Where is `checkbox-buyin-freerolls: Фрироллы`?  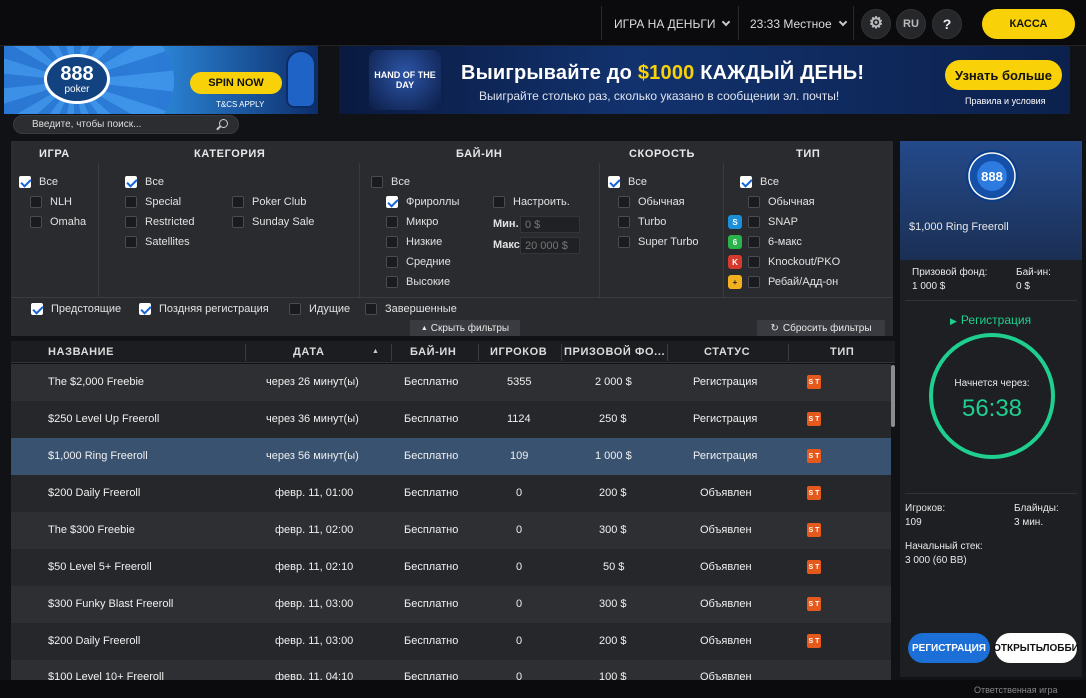 checkbox-buyin-freerolls: Фрироллы is located at coordinates (422, 202).